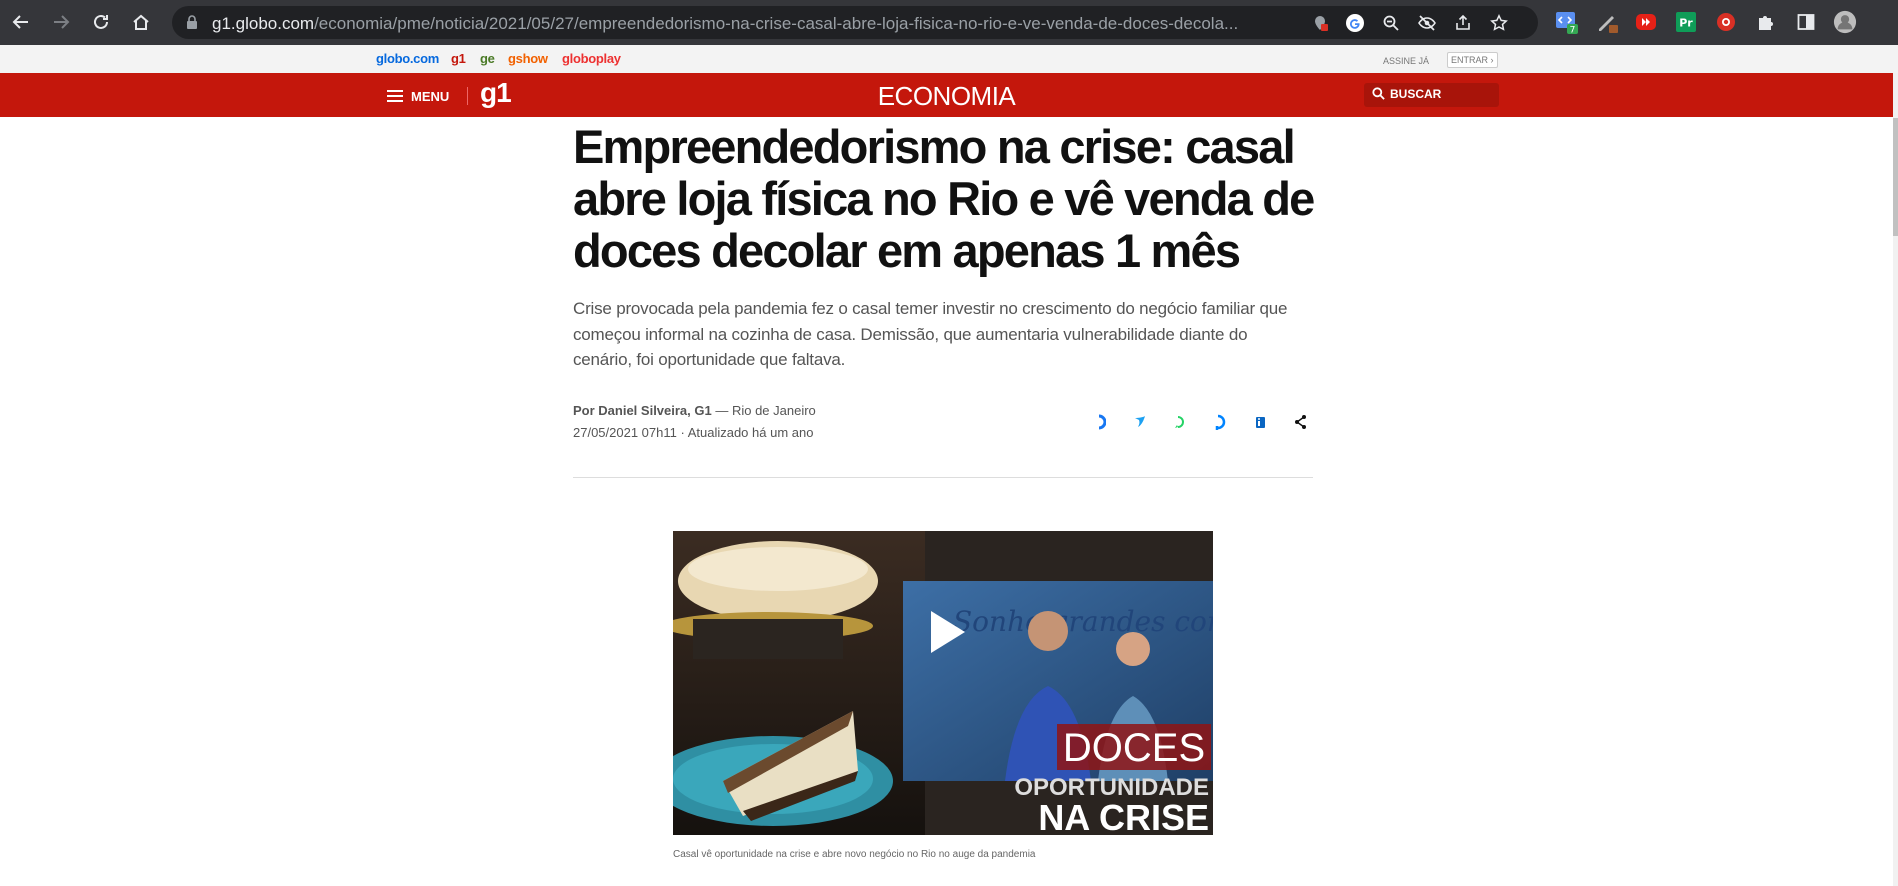 The width and height of the screenshot is (1898, 886). What do you see at coordinates (1180, 422) in the screenshot?
I see `whatsapp-icon` at bounding box center [1180, 422].